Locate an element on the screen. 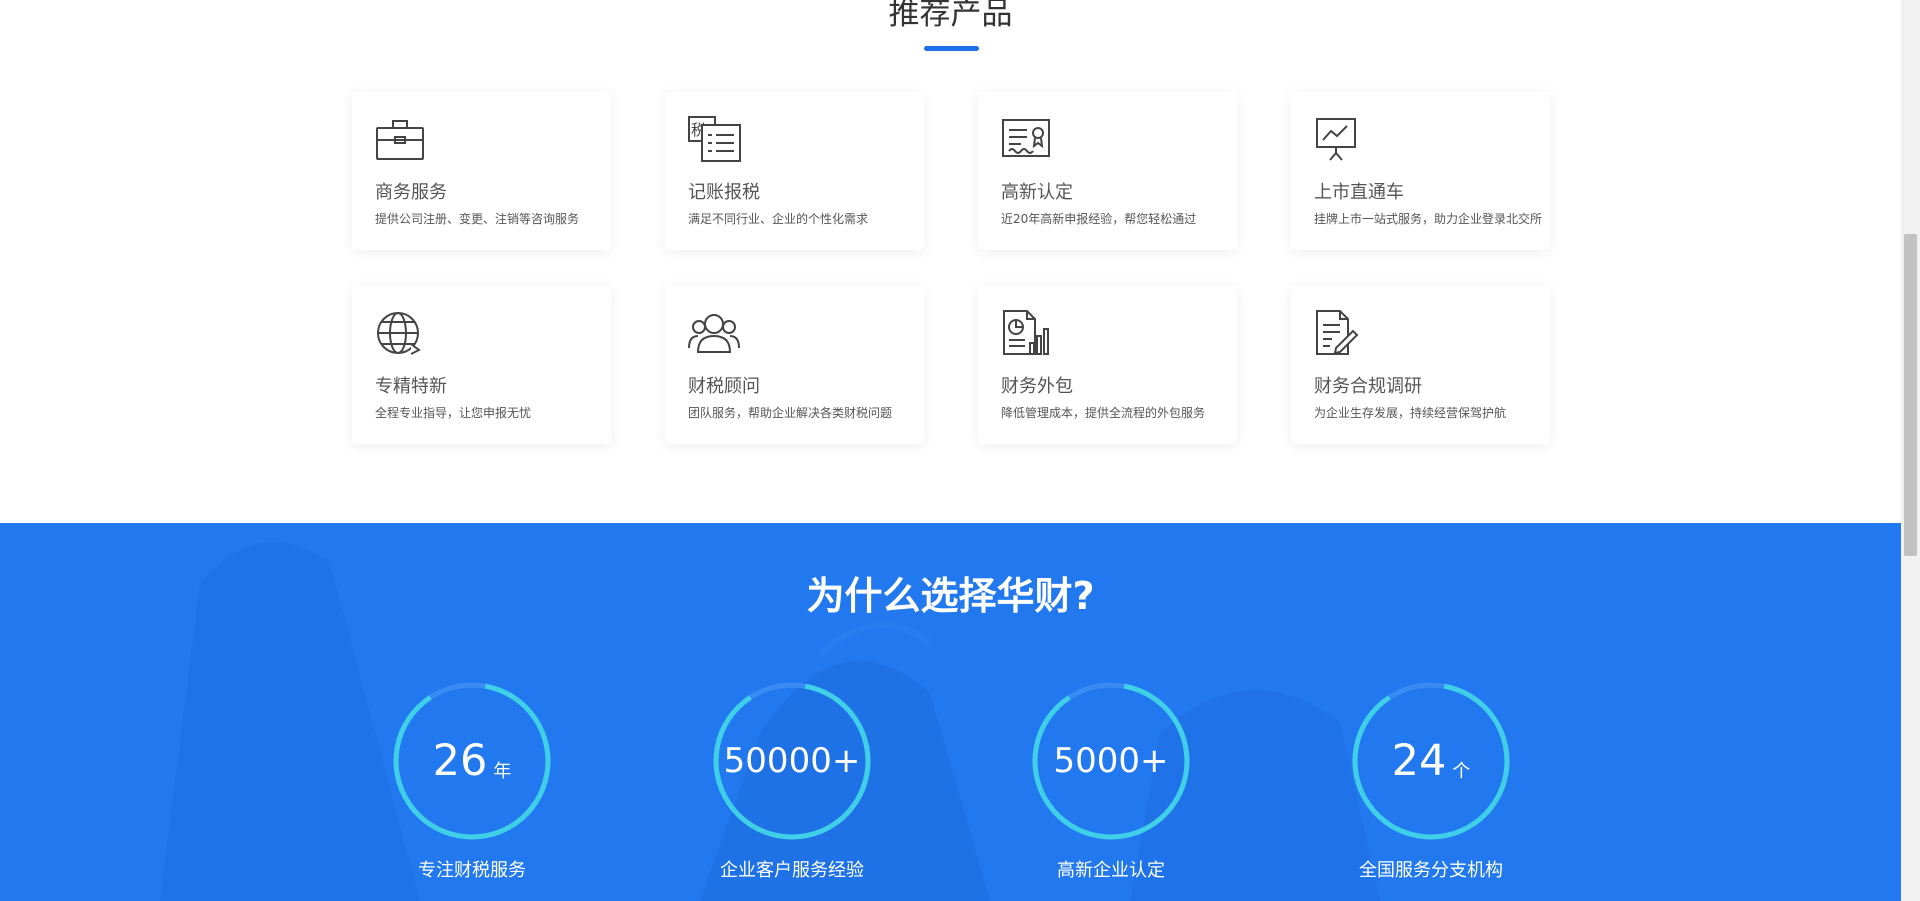  product-title: 上市直通车 is located at coordinates (1359, 192).